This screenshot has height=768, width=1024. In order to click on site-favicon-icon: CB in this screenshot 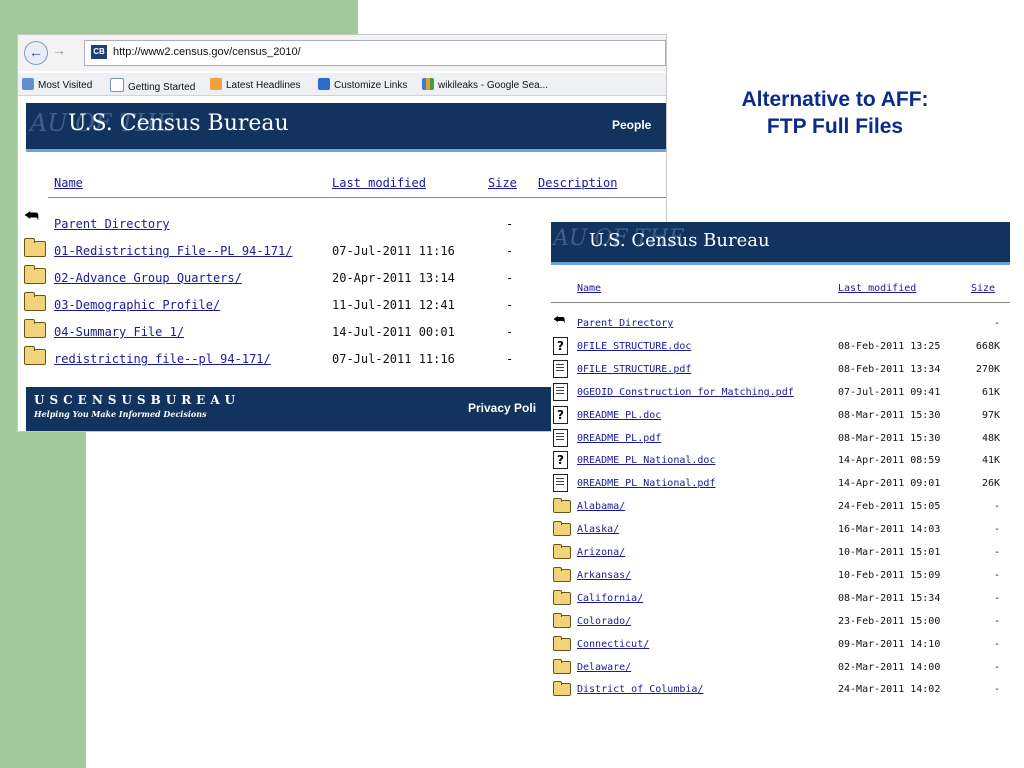, I will do `click(99, 52)`.